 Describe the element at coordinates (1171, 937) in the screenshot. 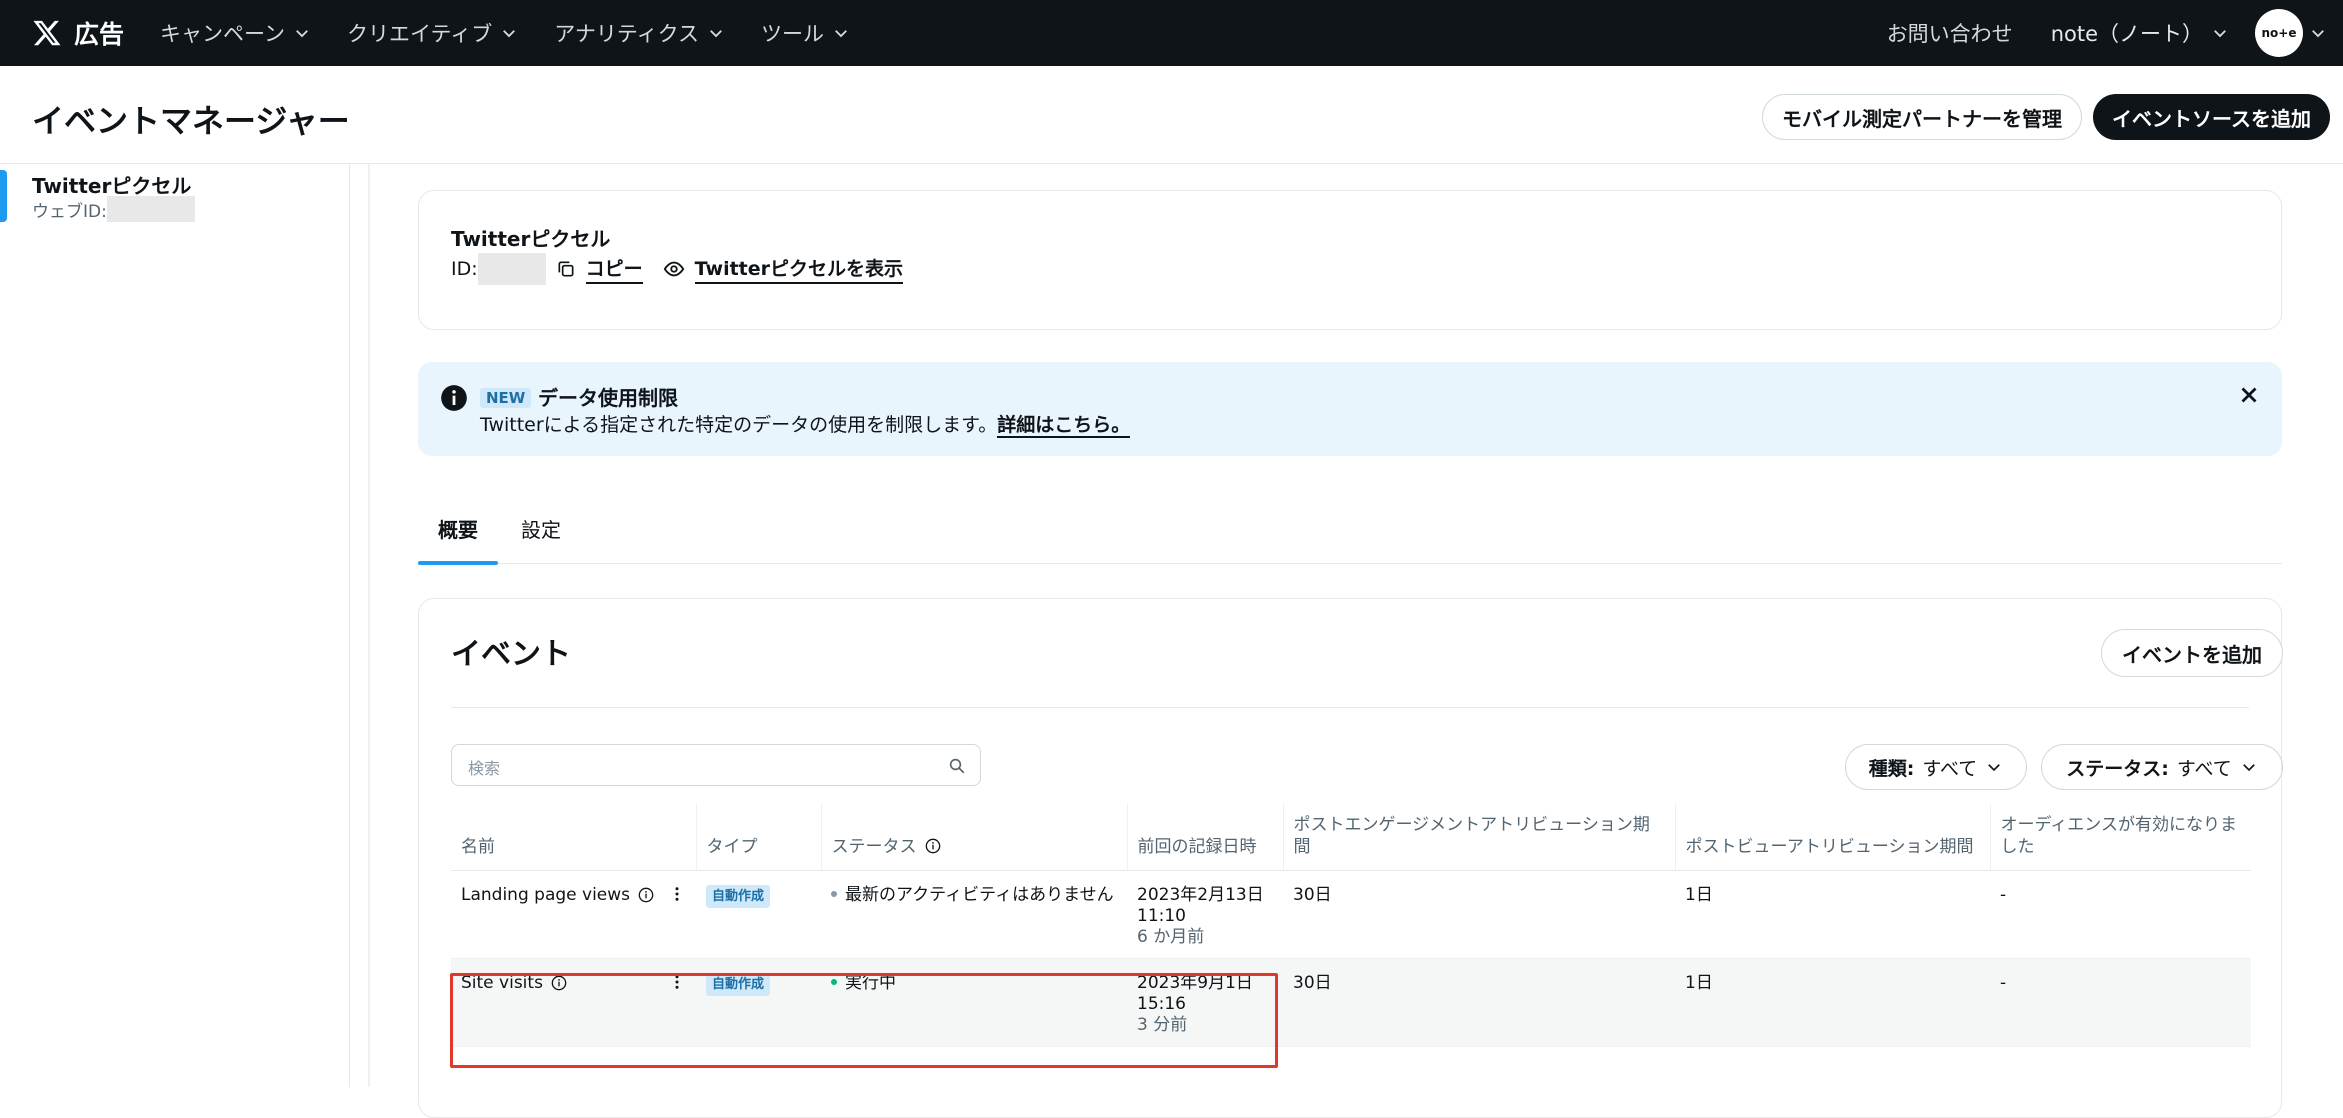

I see `recorded-ago: 6 か月前` at that location.